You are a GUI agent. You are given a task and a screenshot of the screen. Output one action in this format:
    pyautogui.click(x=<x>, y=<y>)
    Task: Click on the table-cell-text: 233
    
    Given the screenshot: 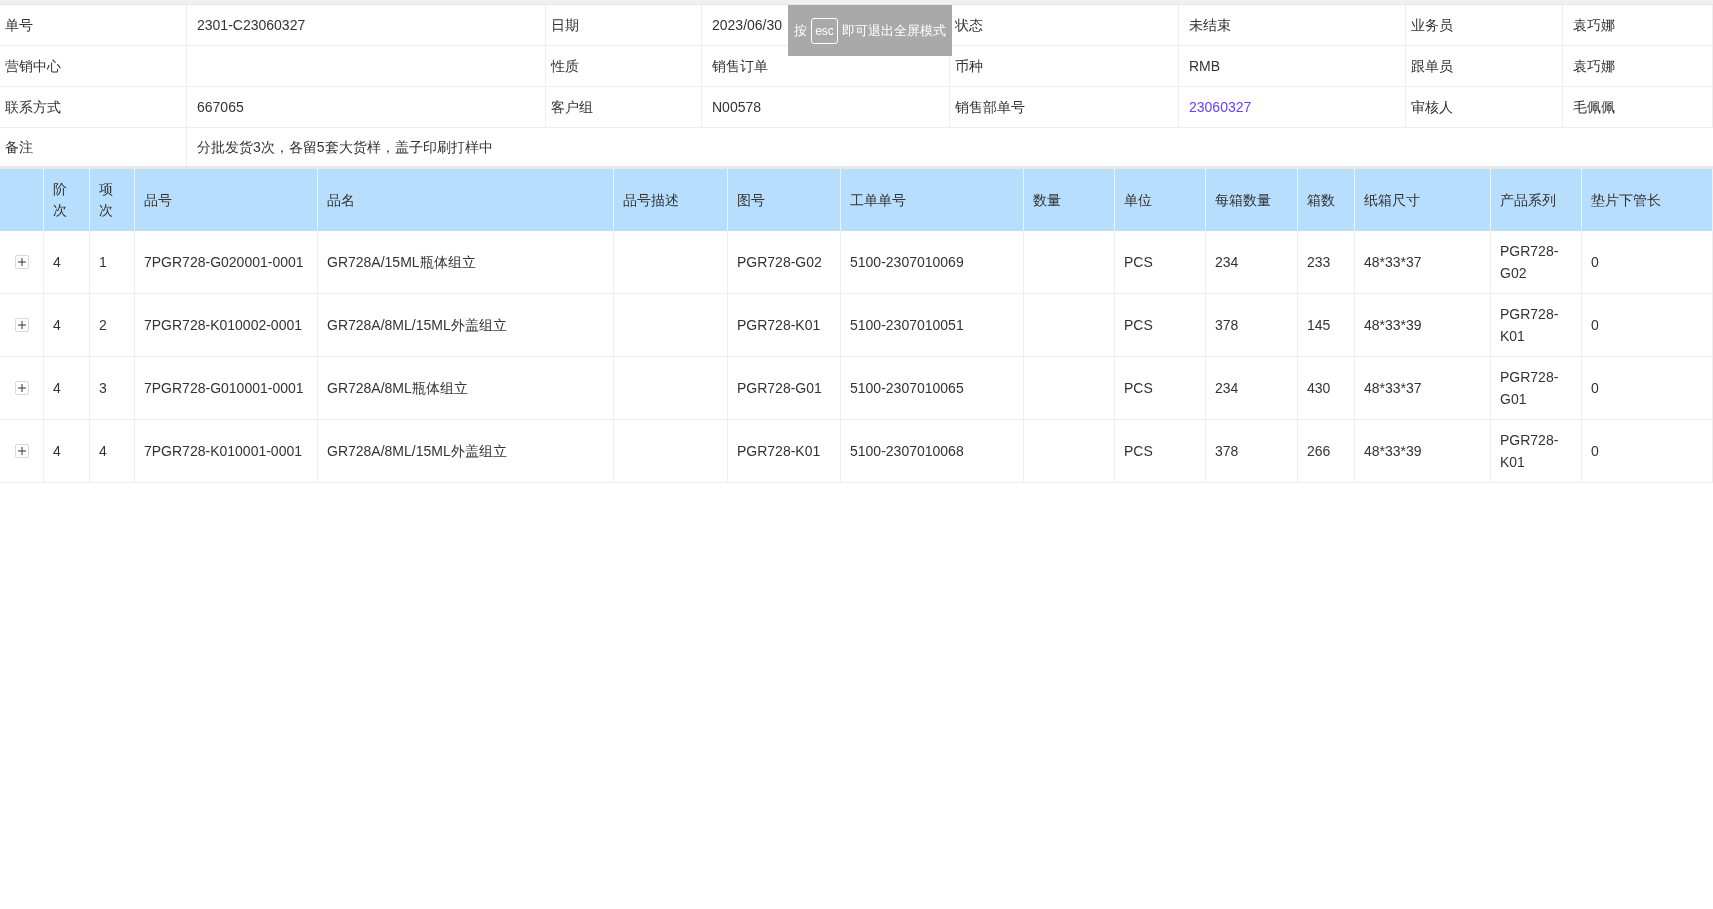 What is the action you would take?
    pyautogui.click(x=1319, y=262)
    